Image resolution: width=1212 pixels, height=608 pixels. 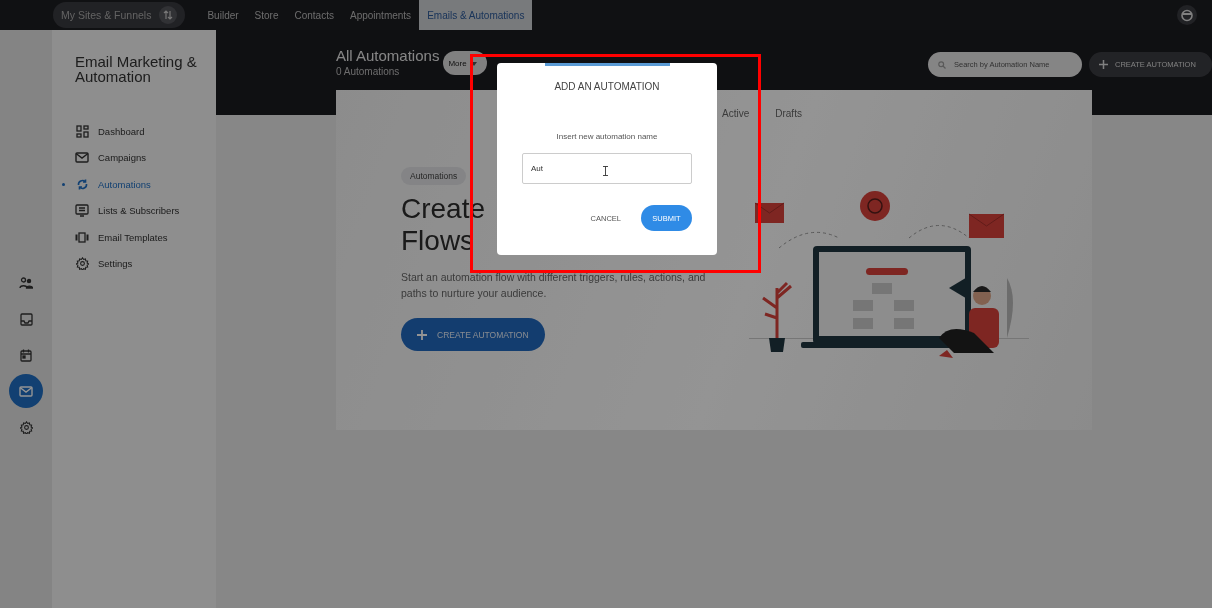 What do you see at coordinates (139, 211) in the screenshot?
I see `sidebar-item: Lists & Subscribers` at bounding box center [139, 211].